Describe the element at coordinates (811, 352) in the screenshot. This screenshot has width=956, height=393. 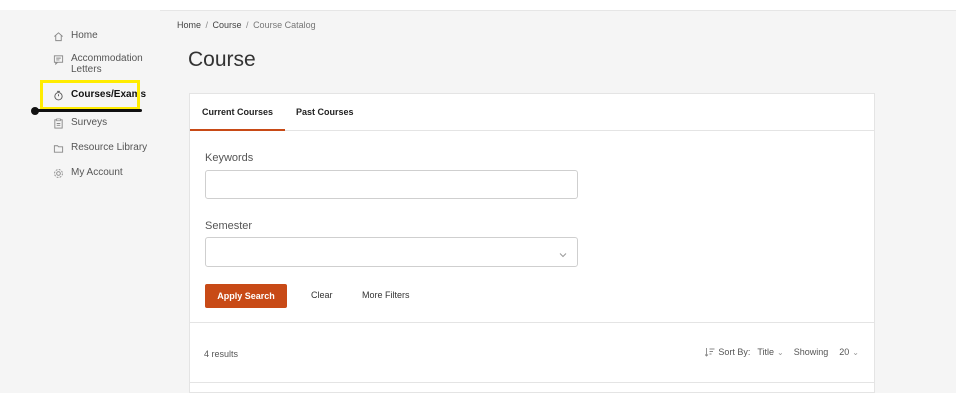
I see `showing-label: Showing` at that location.